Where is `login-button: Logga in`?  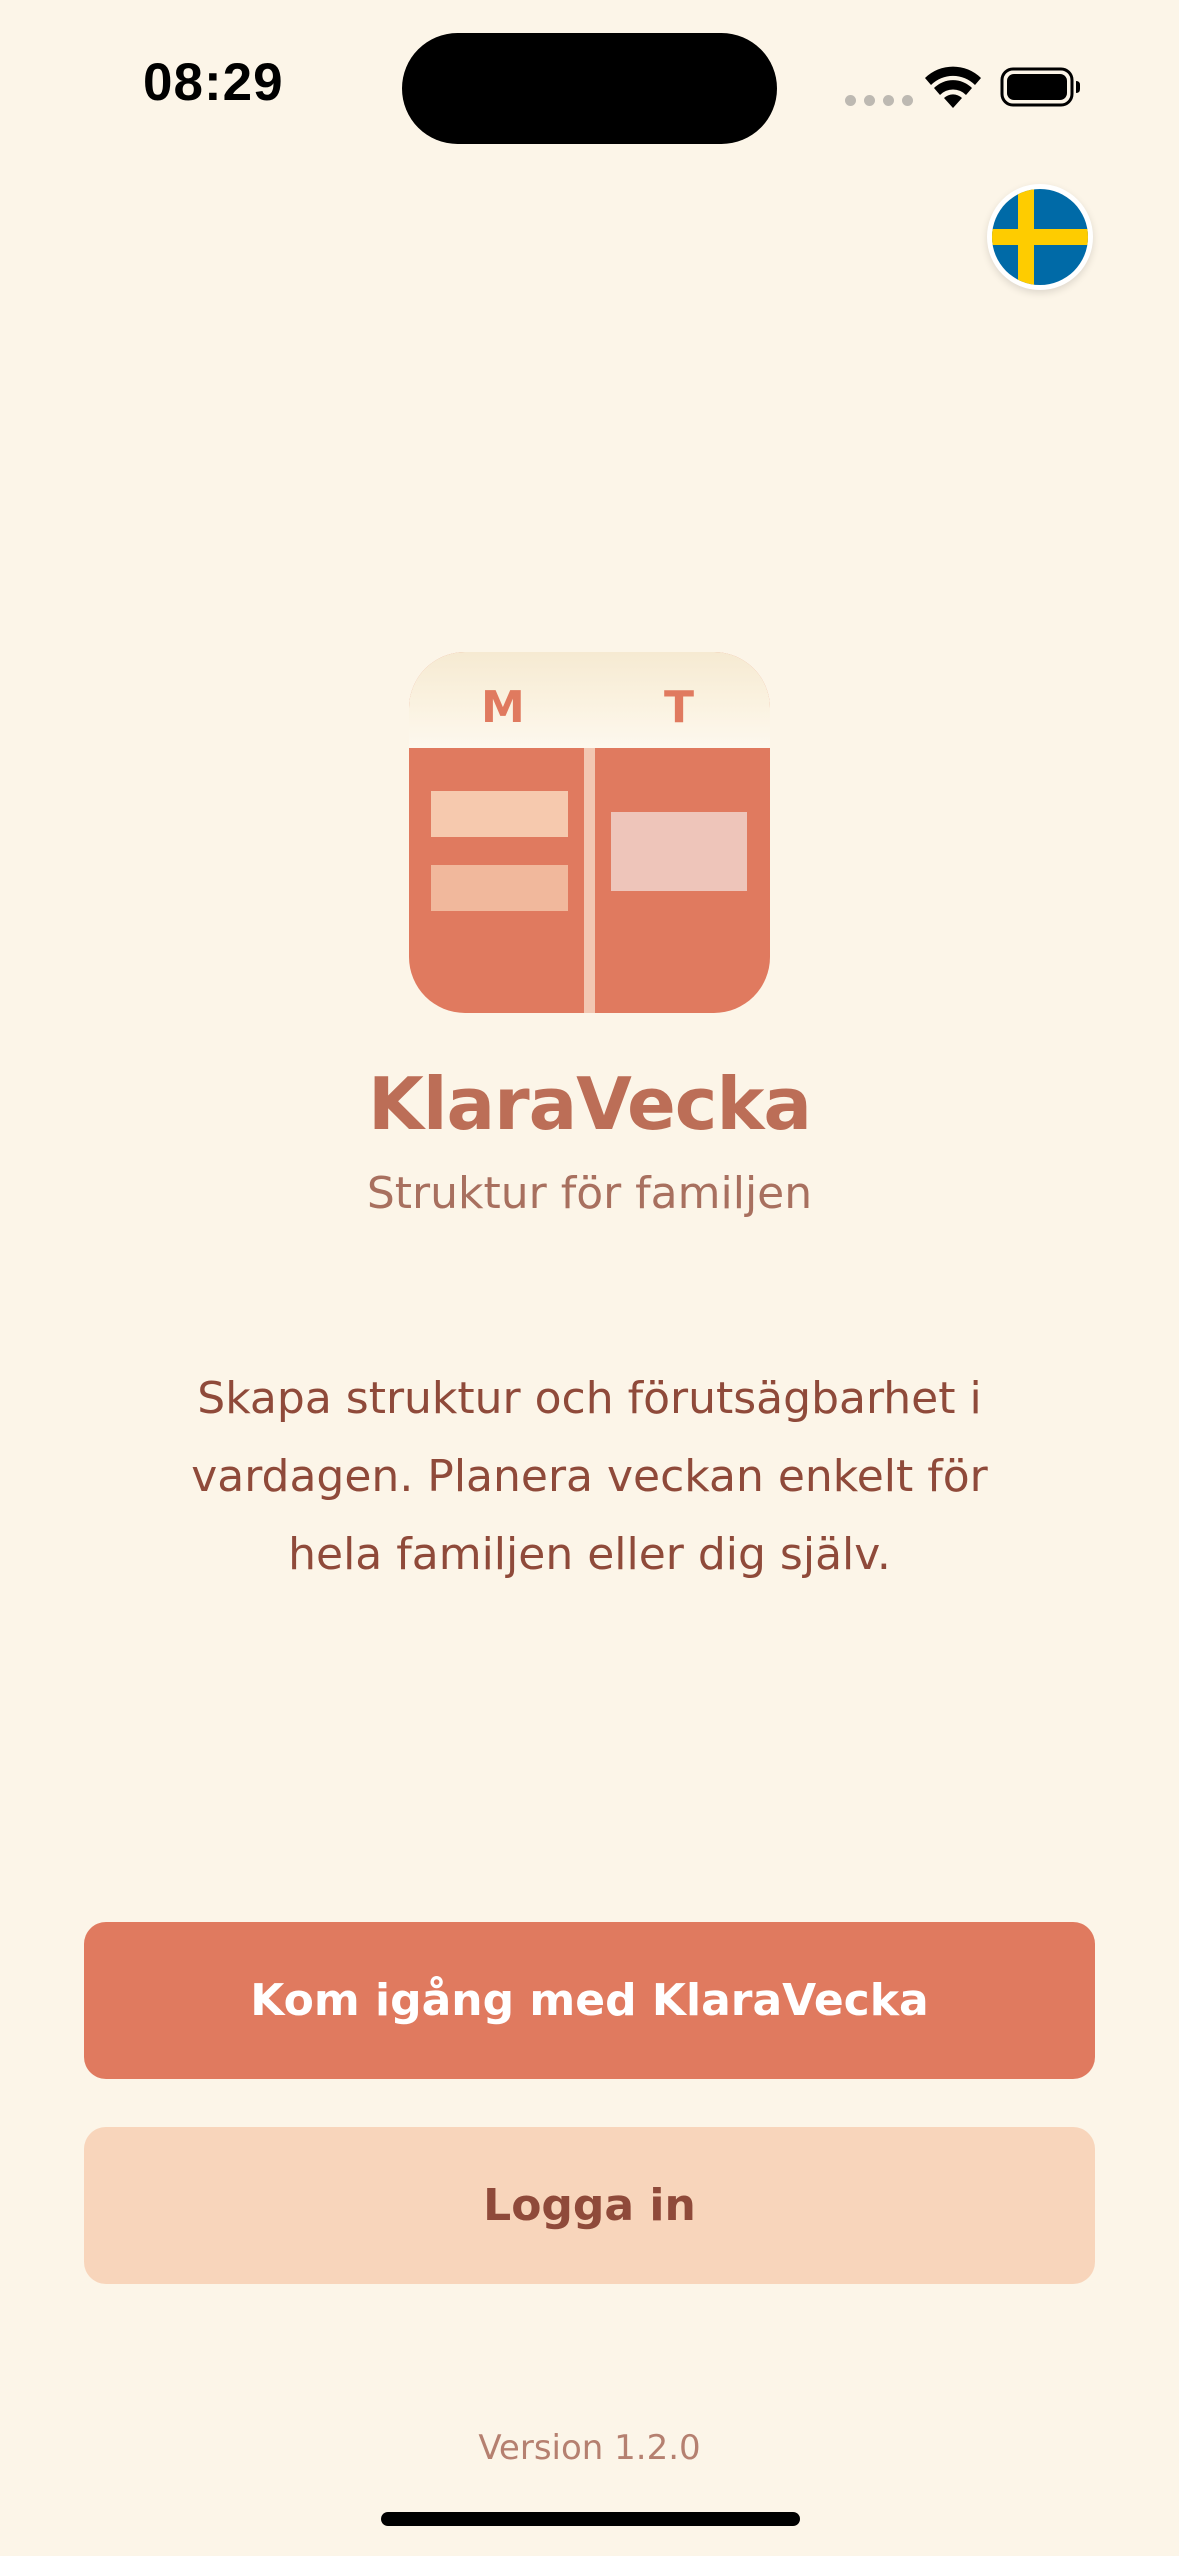 login-button: Logga in is located at coordinates (589, 2205).